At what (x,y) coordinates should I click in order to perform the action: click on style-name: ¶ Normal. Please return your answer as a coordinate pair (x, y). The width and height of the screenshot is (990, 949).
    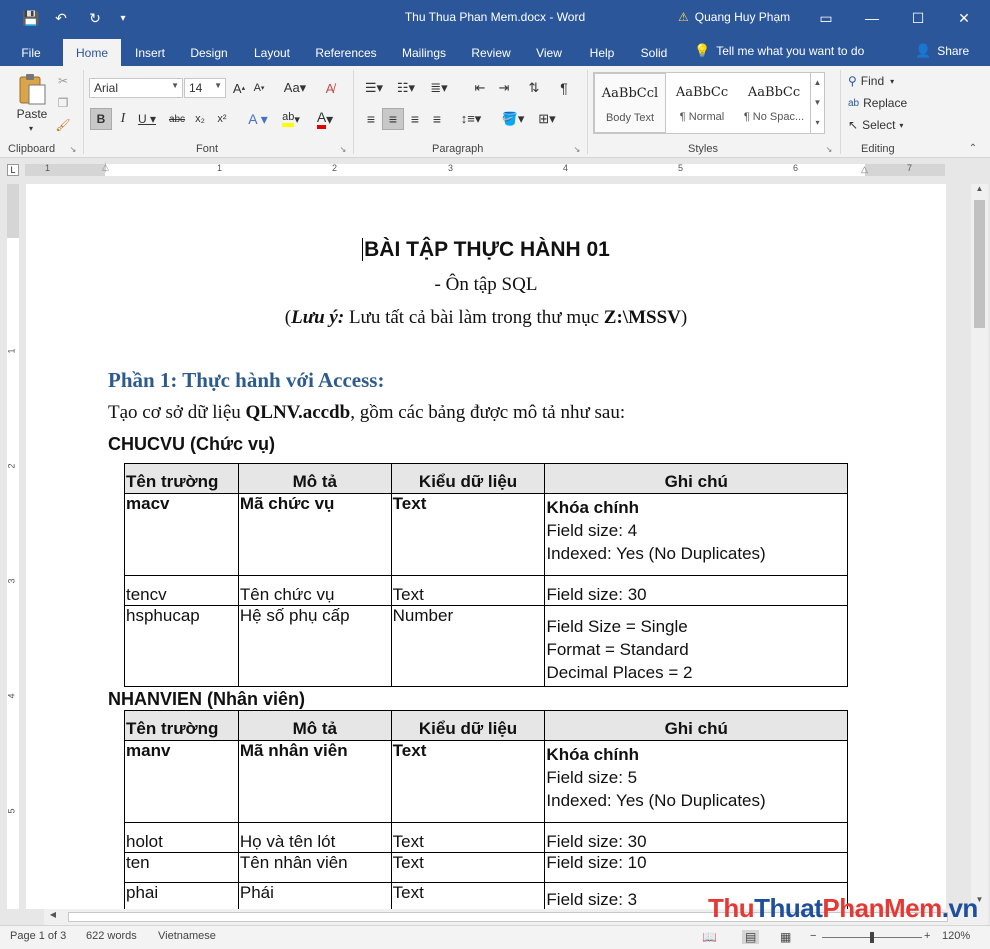
    Looking at the image, I should click on (702, 117).